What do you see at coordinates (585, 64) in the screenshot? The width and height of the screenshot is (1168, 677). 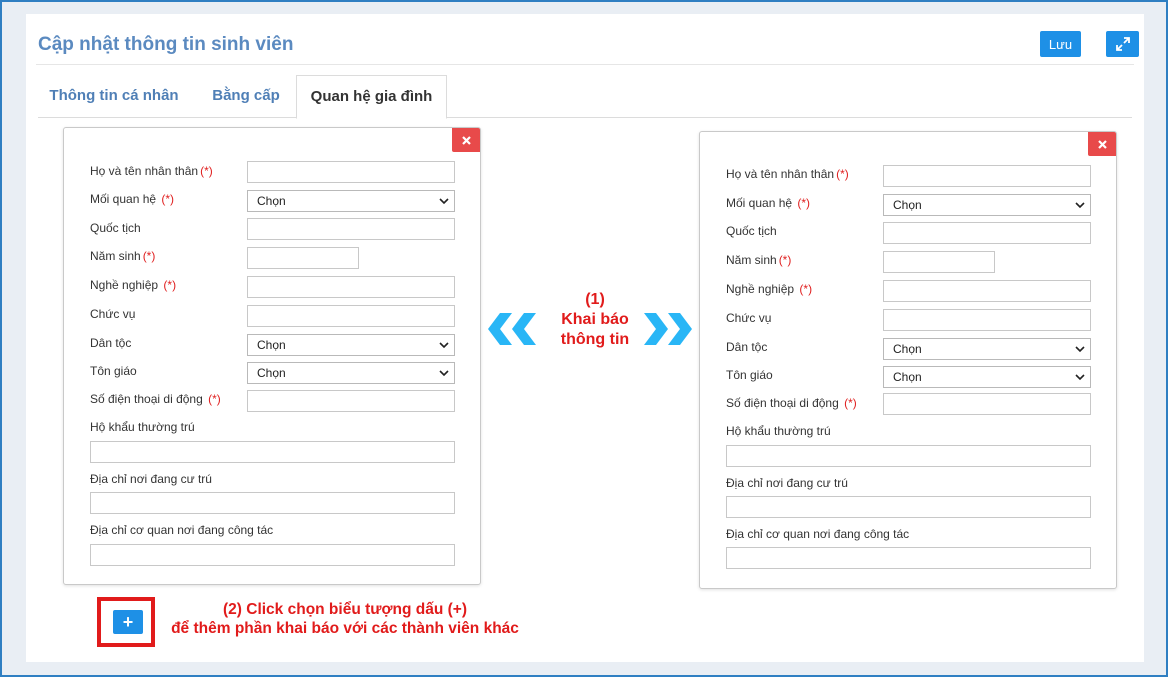 I see `header-divider` at bounding box center [585, 64].